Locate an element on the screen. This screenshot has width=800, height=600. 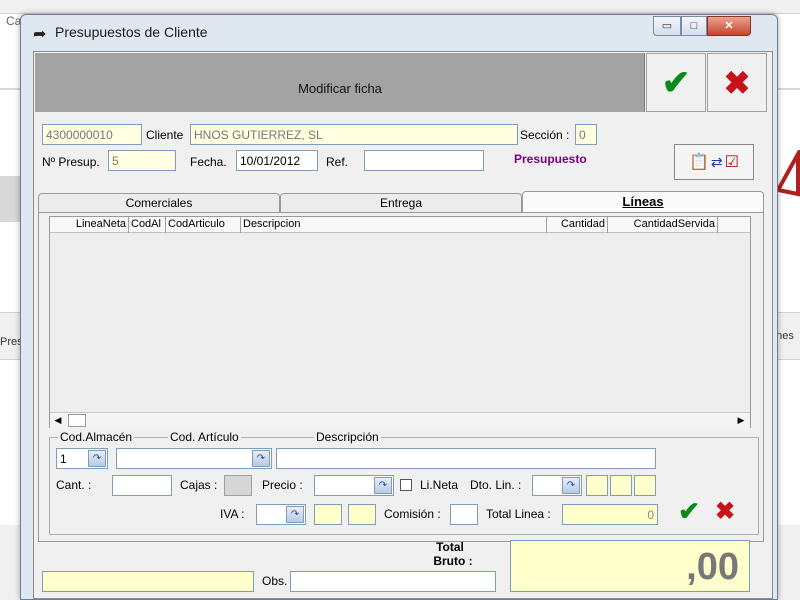
net-line-checkbox is located at coordinates (406, 485).